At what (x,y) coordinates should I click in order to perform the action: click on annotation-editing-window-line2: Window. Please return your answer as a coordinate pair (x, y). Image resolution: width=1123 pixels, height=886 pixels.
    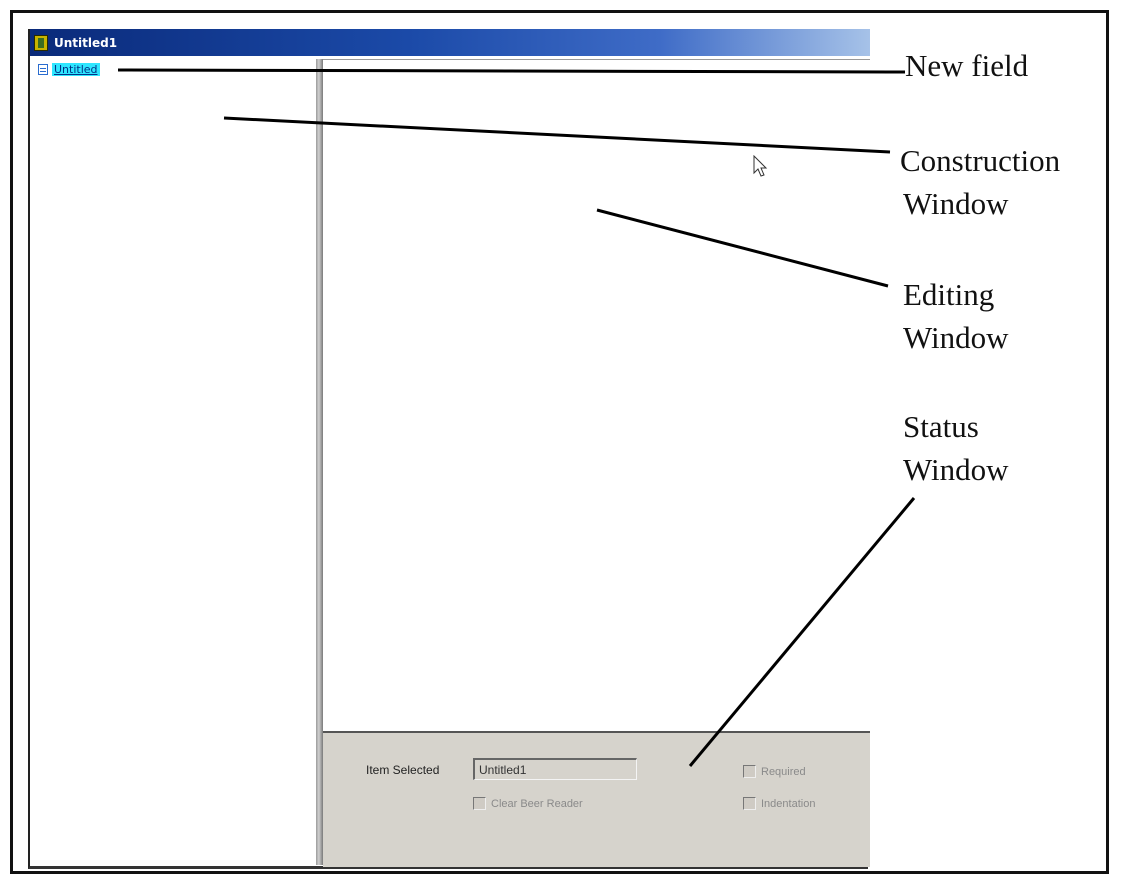
    Looking at the image, I should click on (956, 337).